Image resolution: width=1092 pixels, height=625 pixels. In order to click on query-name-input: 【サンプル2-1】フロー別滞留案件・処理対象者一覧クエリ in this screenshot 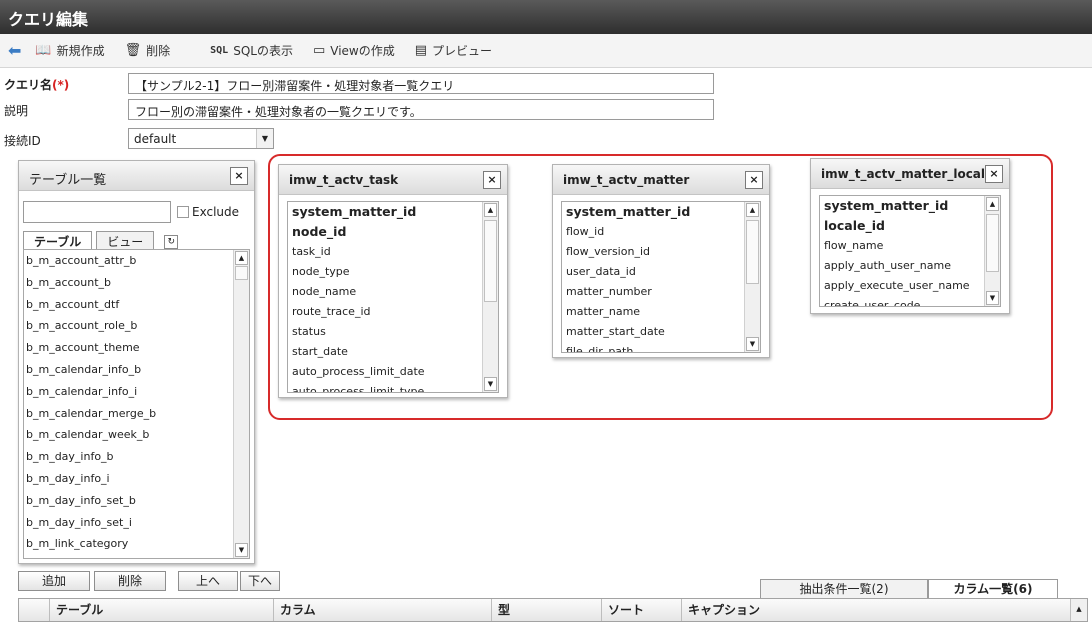, I will do `click(421, 83)`.